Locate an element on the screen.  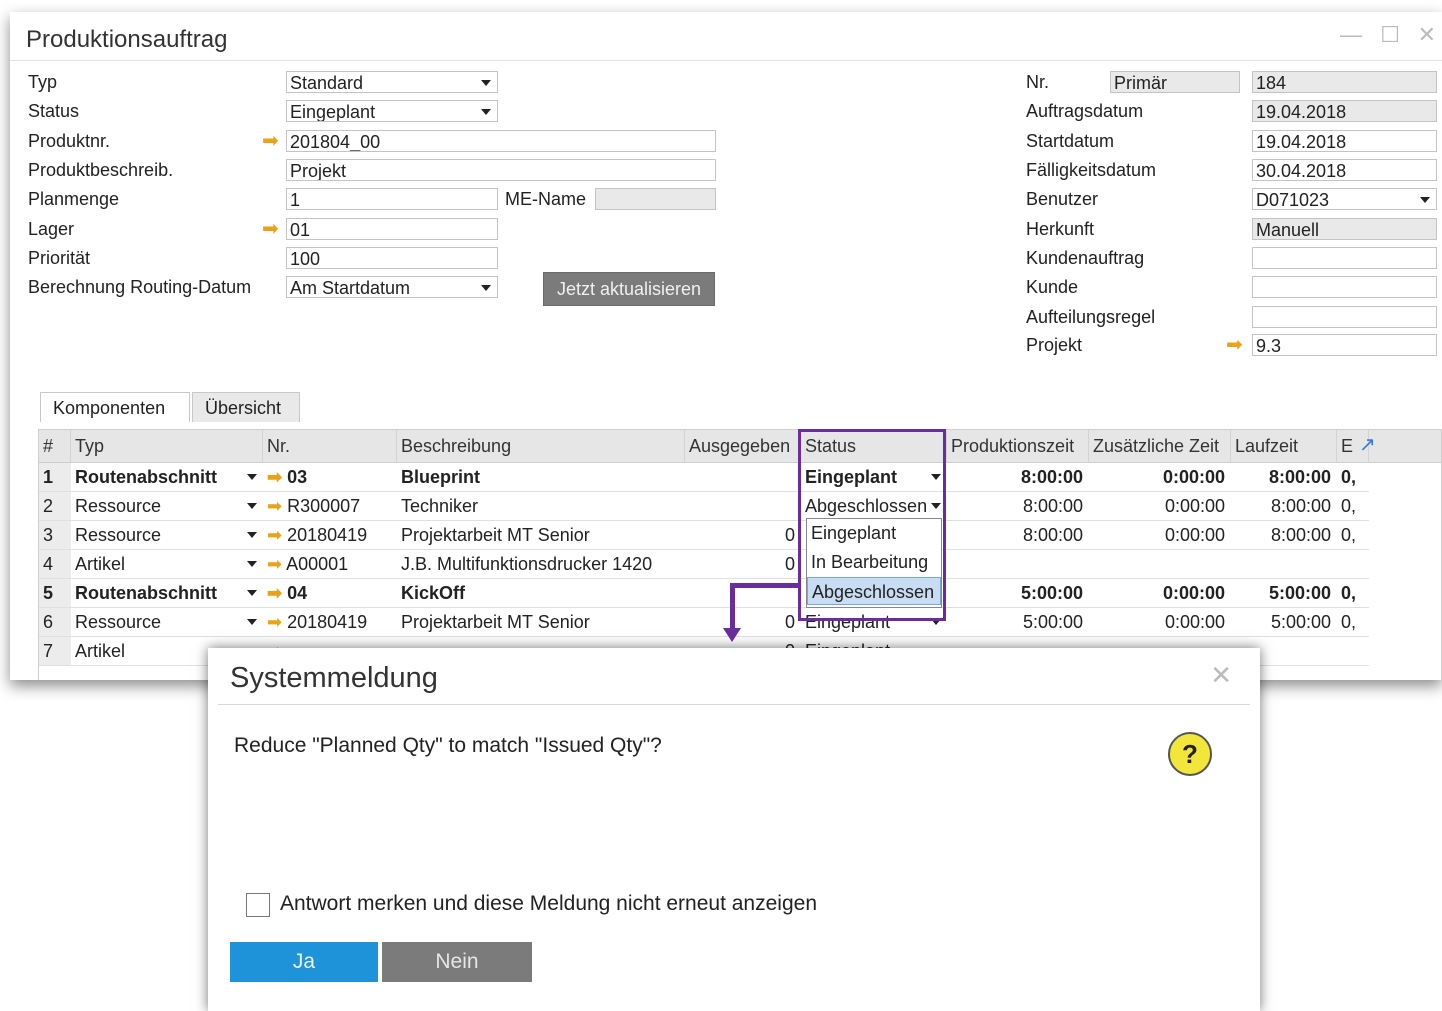
maximize-icon: ☐ is located at coordinates (1390, 35).